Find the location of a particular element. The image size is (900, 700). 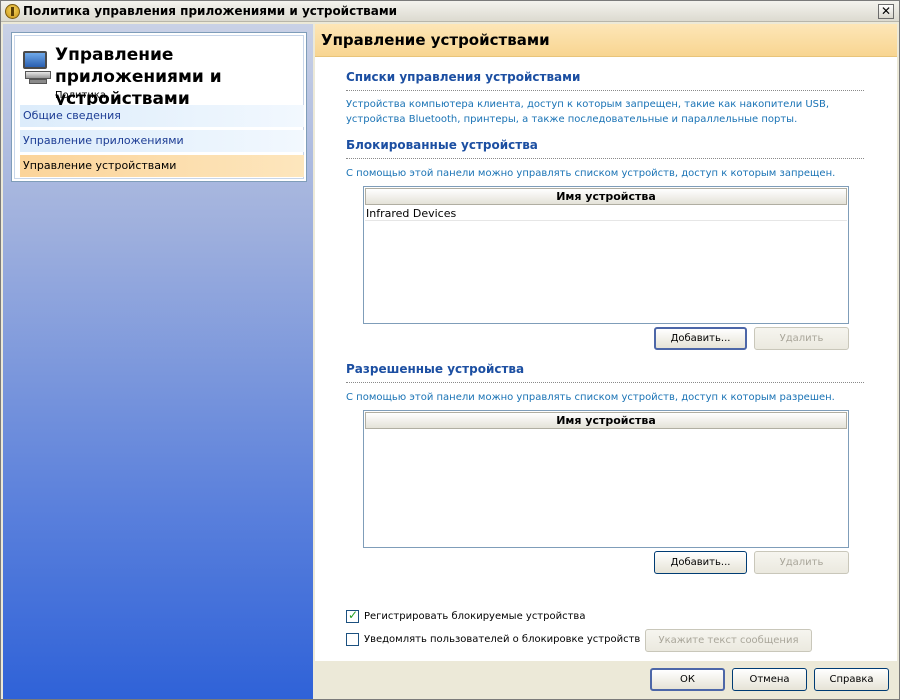

section-title-blocked-devices: Блокированные устройства is located at coordinates (442, 145).